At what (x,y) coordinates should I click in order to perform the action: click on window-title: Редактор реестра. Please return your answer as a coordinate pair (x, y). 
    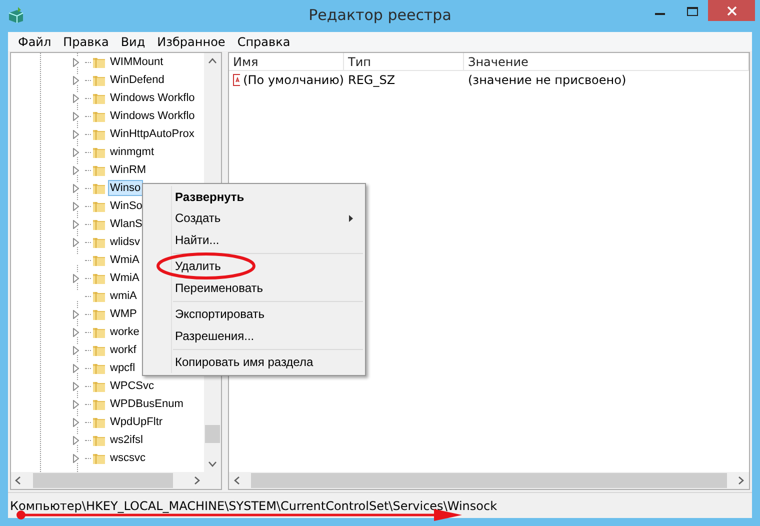
    Looking at the image, I should click on (380, 15).